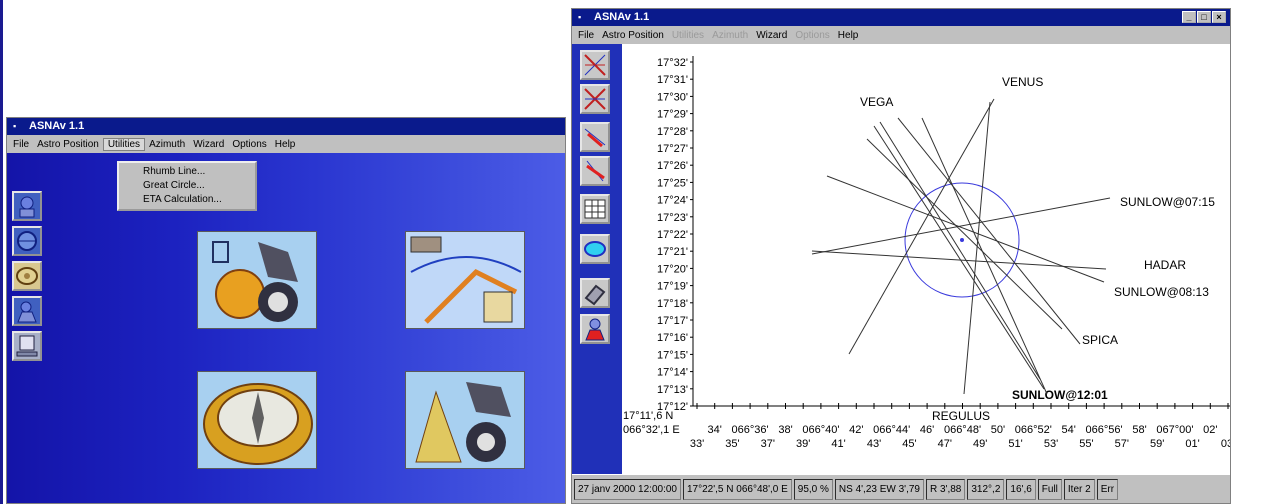 This screenshot has height=504, width=1277. Describe the element at coordinates (946, 489) in the screenshot. I see `status-field: R 3',88` at that location.